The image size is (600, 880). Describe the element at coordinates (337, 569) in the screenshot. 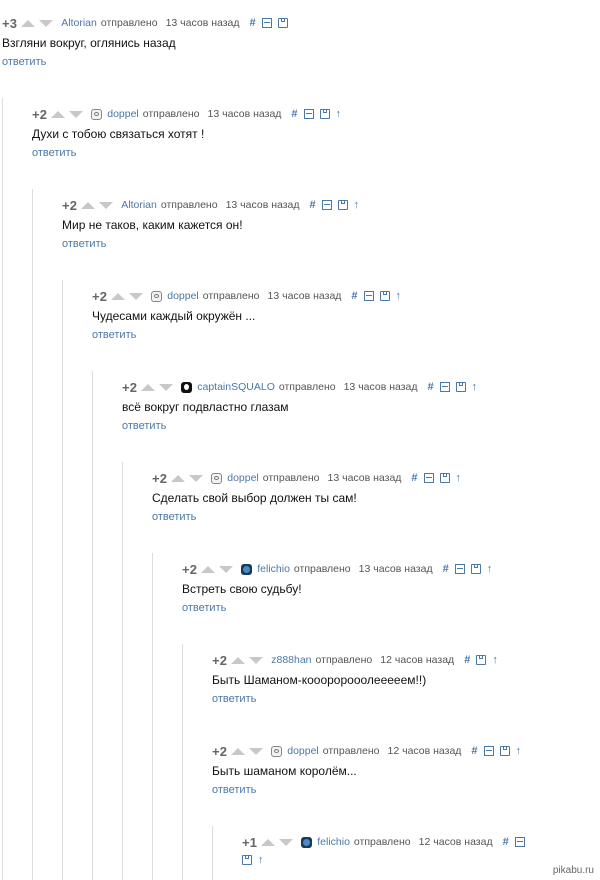

I see `comment-meta: +2 felichio отправлено 13 часов назад # ↑` at that location.